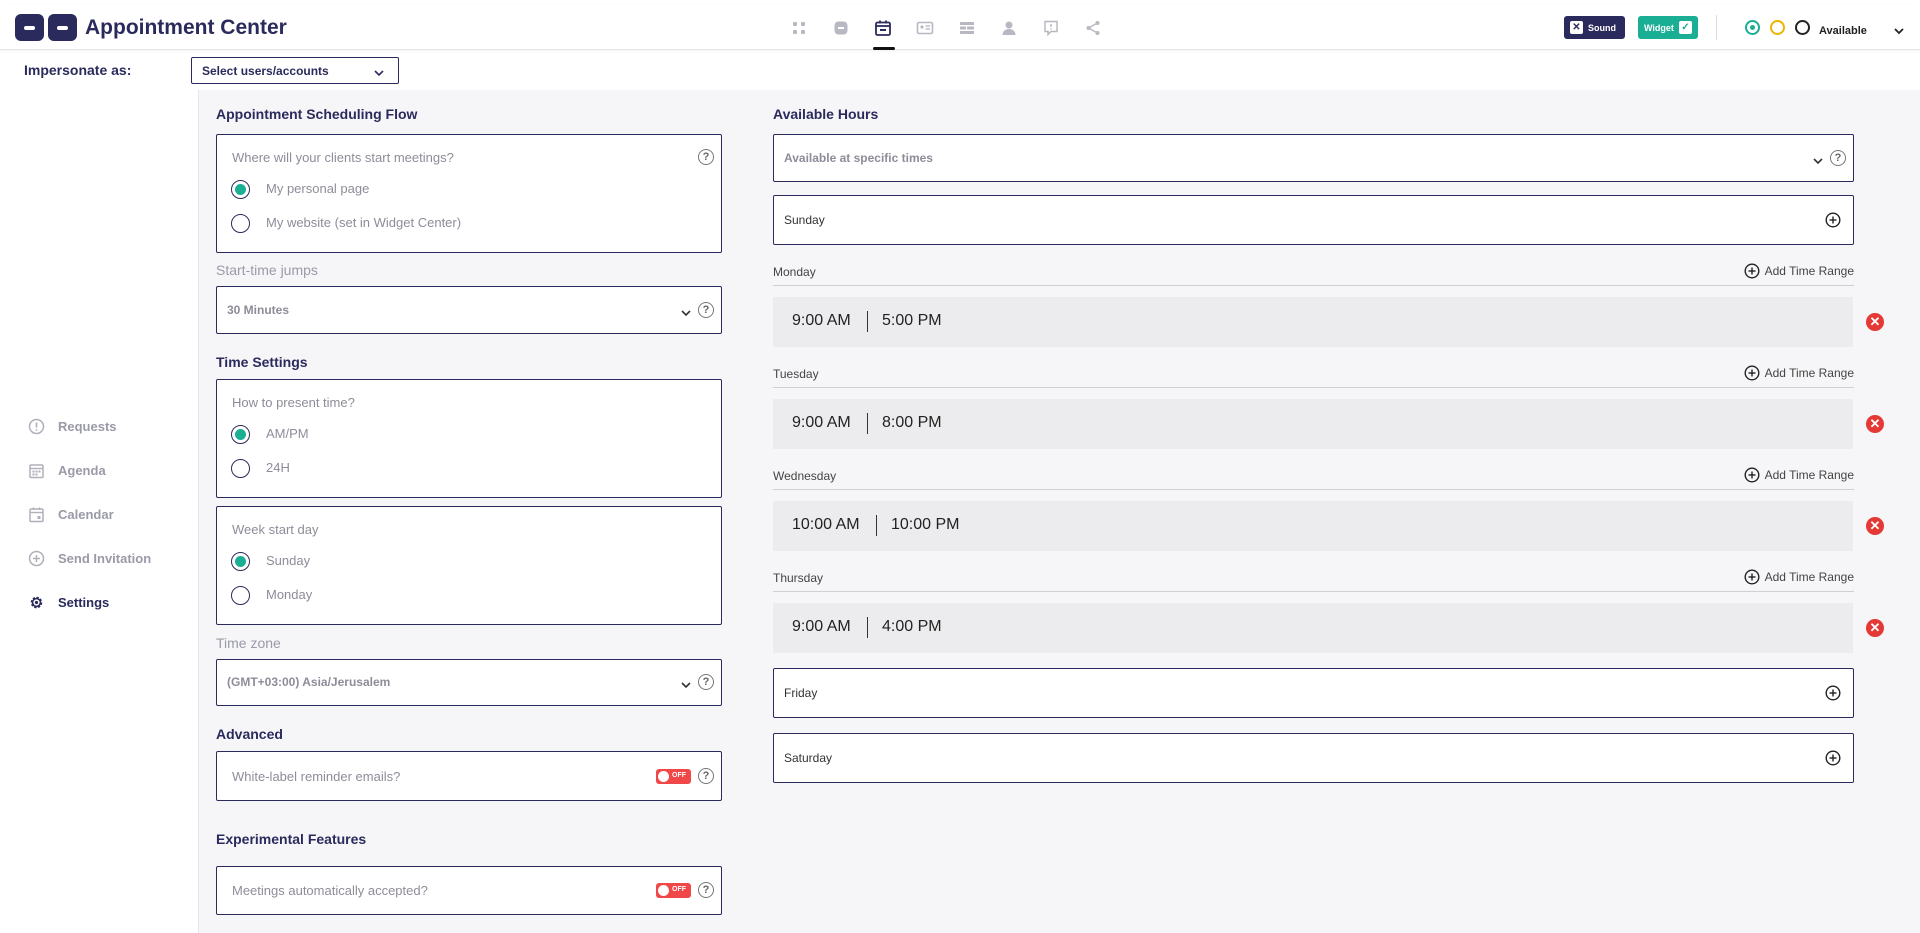 This screenshot has width=1920, height=933. I want to click on flow-option-label: My personal page, so click(318, 188).